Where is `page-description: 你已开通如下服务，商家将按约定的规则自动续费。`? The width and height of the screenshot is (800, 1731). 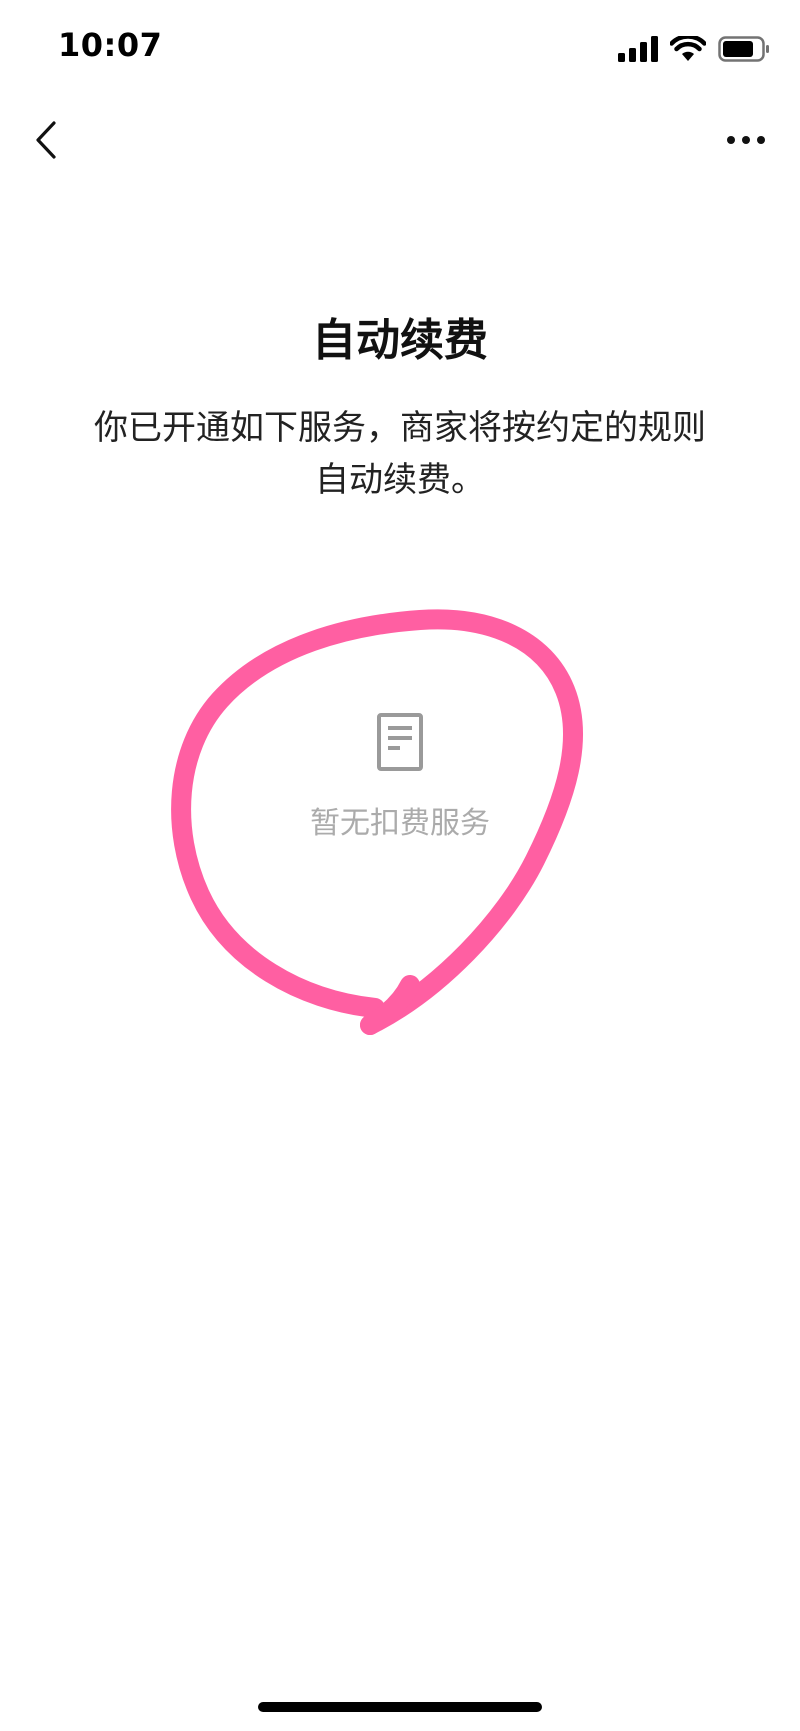
page-description: 你已开通如下服务，商家将按约定的规则自动续费。 is located at coordinates (400, 454).